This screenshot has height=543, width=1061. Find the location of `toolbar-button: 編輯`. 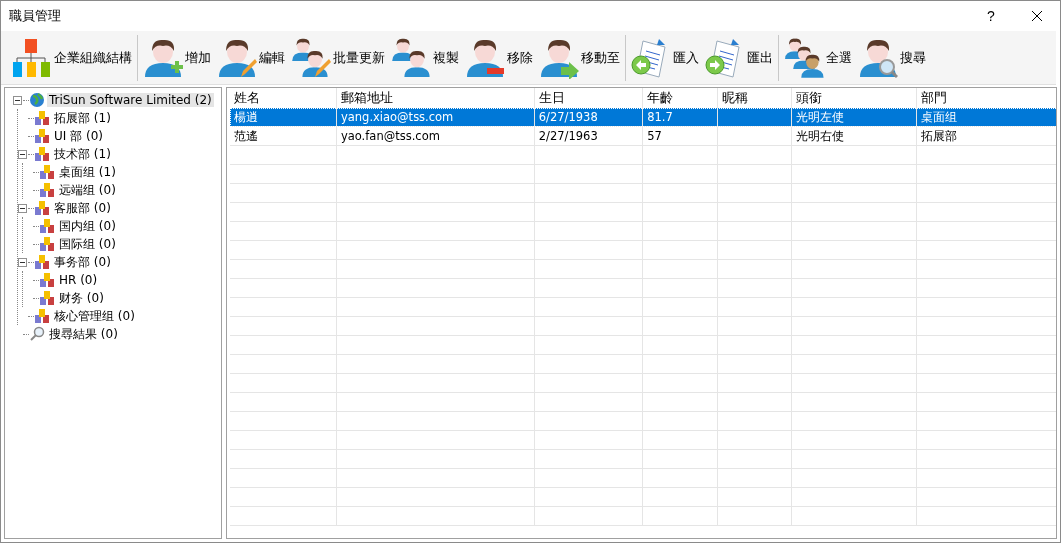

toolbar-button: 編輯 is located at coordinates (251, 57).